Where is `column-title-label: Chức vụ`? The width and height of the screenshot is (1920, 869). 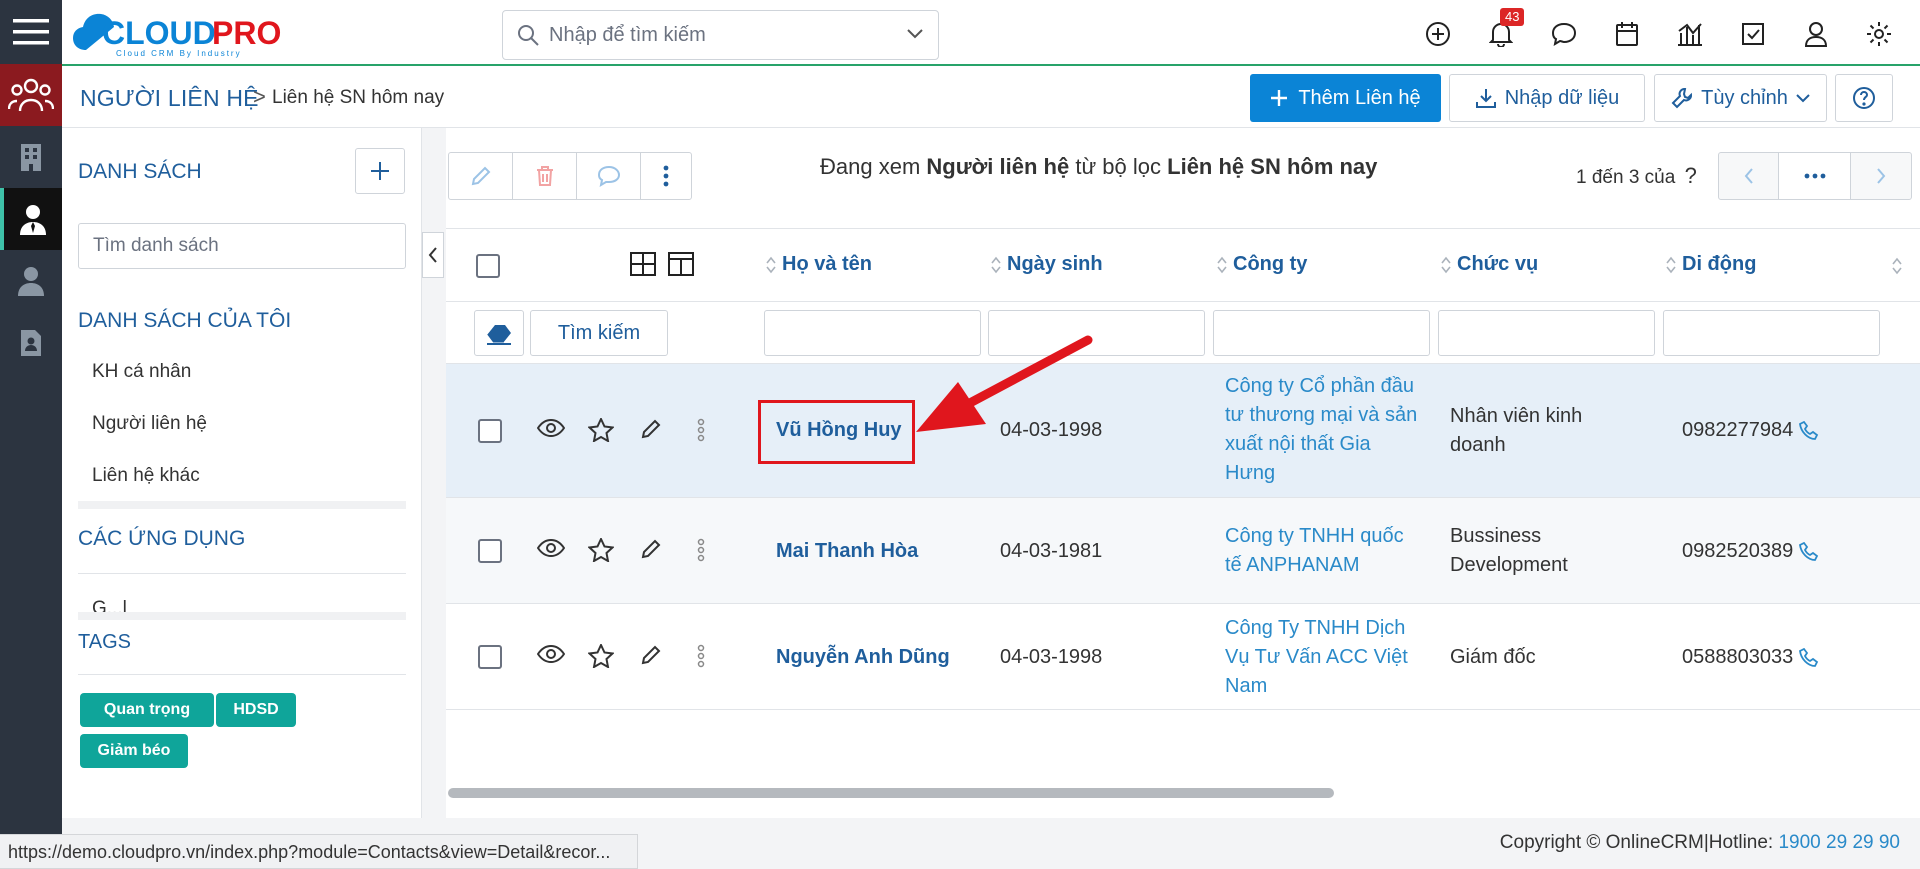
column-title-label: Chức vụ is located at coordinates (1498, 264).